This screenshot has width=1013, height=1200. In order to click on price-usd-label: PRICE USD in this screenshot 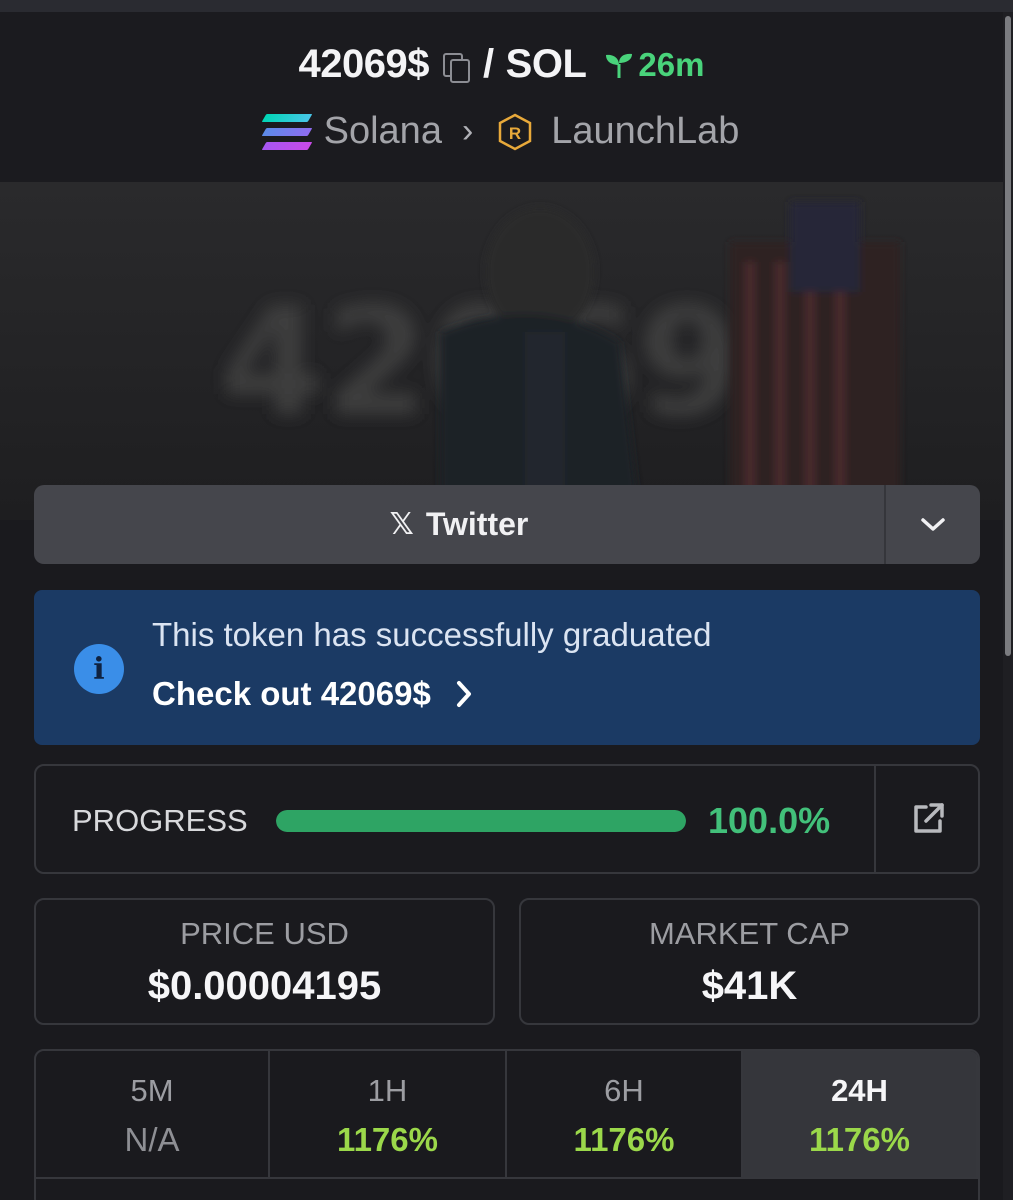, I will do `click(264, 933)`.